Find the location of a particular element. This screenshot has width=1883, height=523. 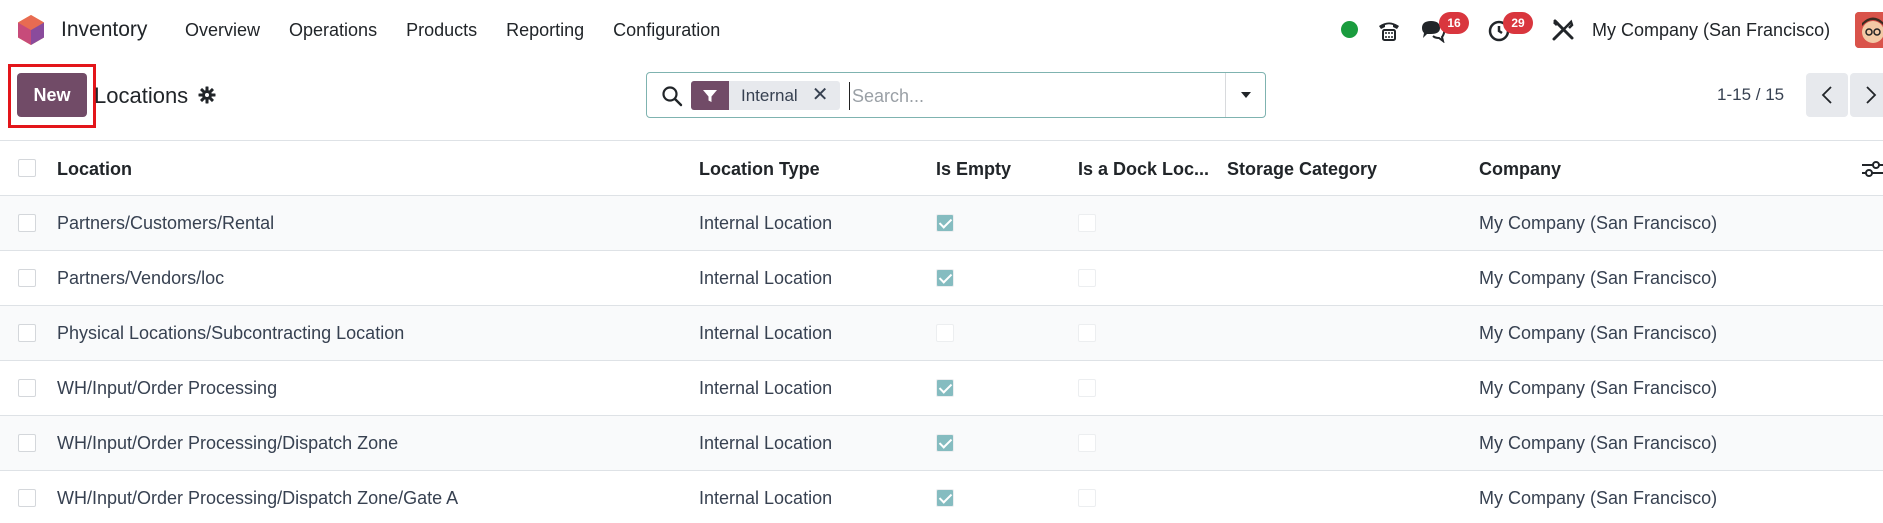

chevron-right-icon is located at coordinates (1871, 95).